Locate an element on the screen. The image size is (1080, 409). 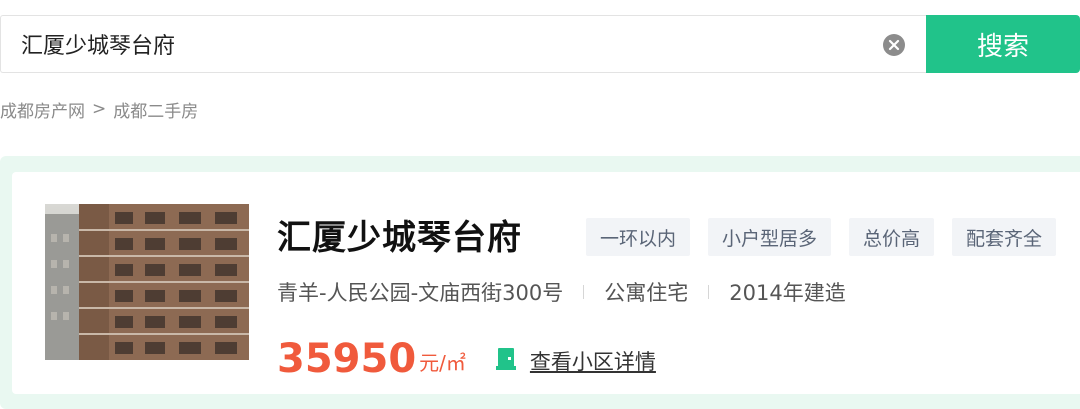
price-row: 35950 元/㎡ 查看小区详情 is located at coordinates (466, 357).